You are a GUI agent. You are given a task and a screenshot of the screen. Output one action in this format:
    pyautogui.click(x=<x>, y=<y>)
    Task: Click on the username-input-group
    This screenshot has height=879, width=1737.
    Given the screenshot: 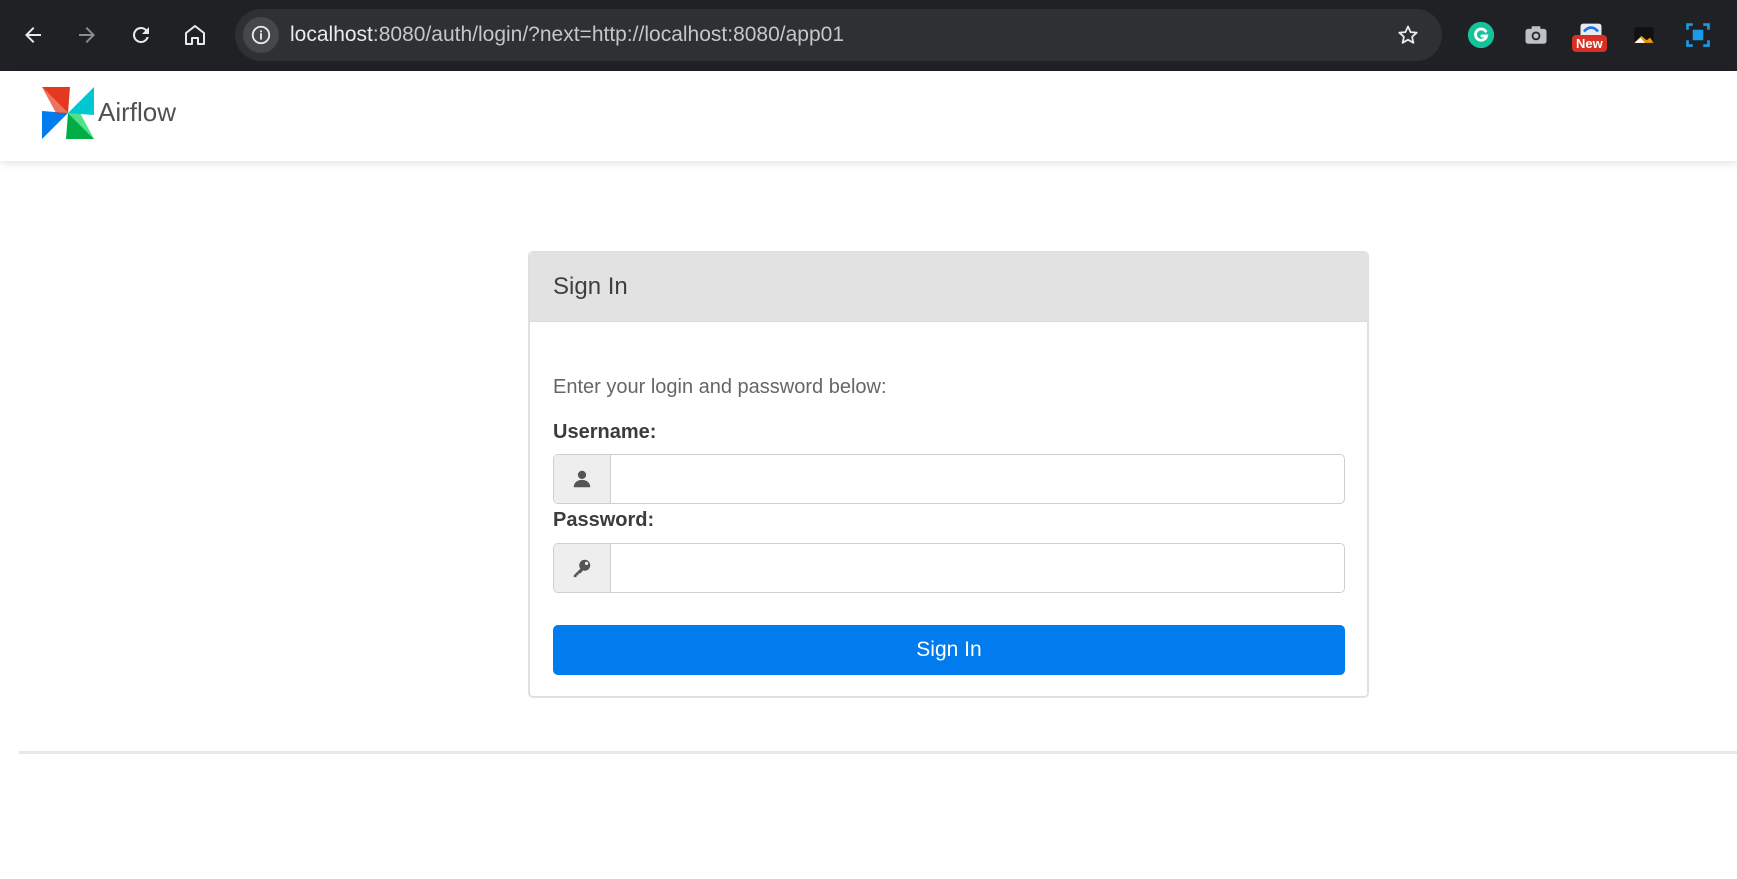 What is the action you would take?
    pyautogui.click(x=949, y=479)
    